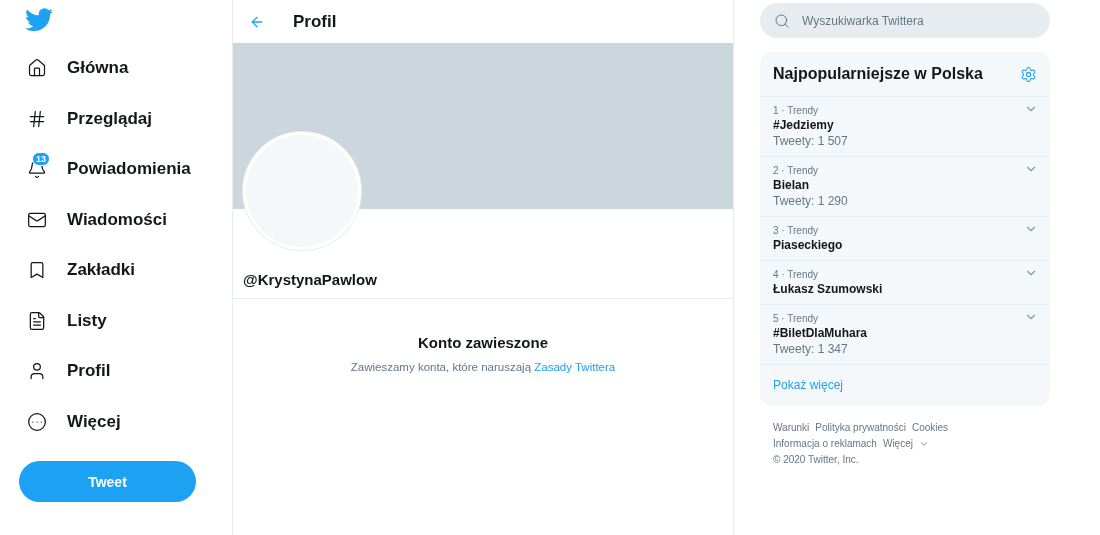  Describe the element at coordinates (796, 110) in the screenshot. I see `trend-meta: 1 · Trendy` at that location.